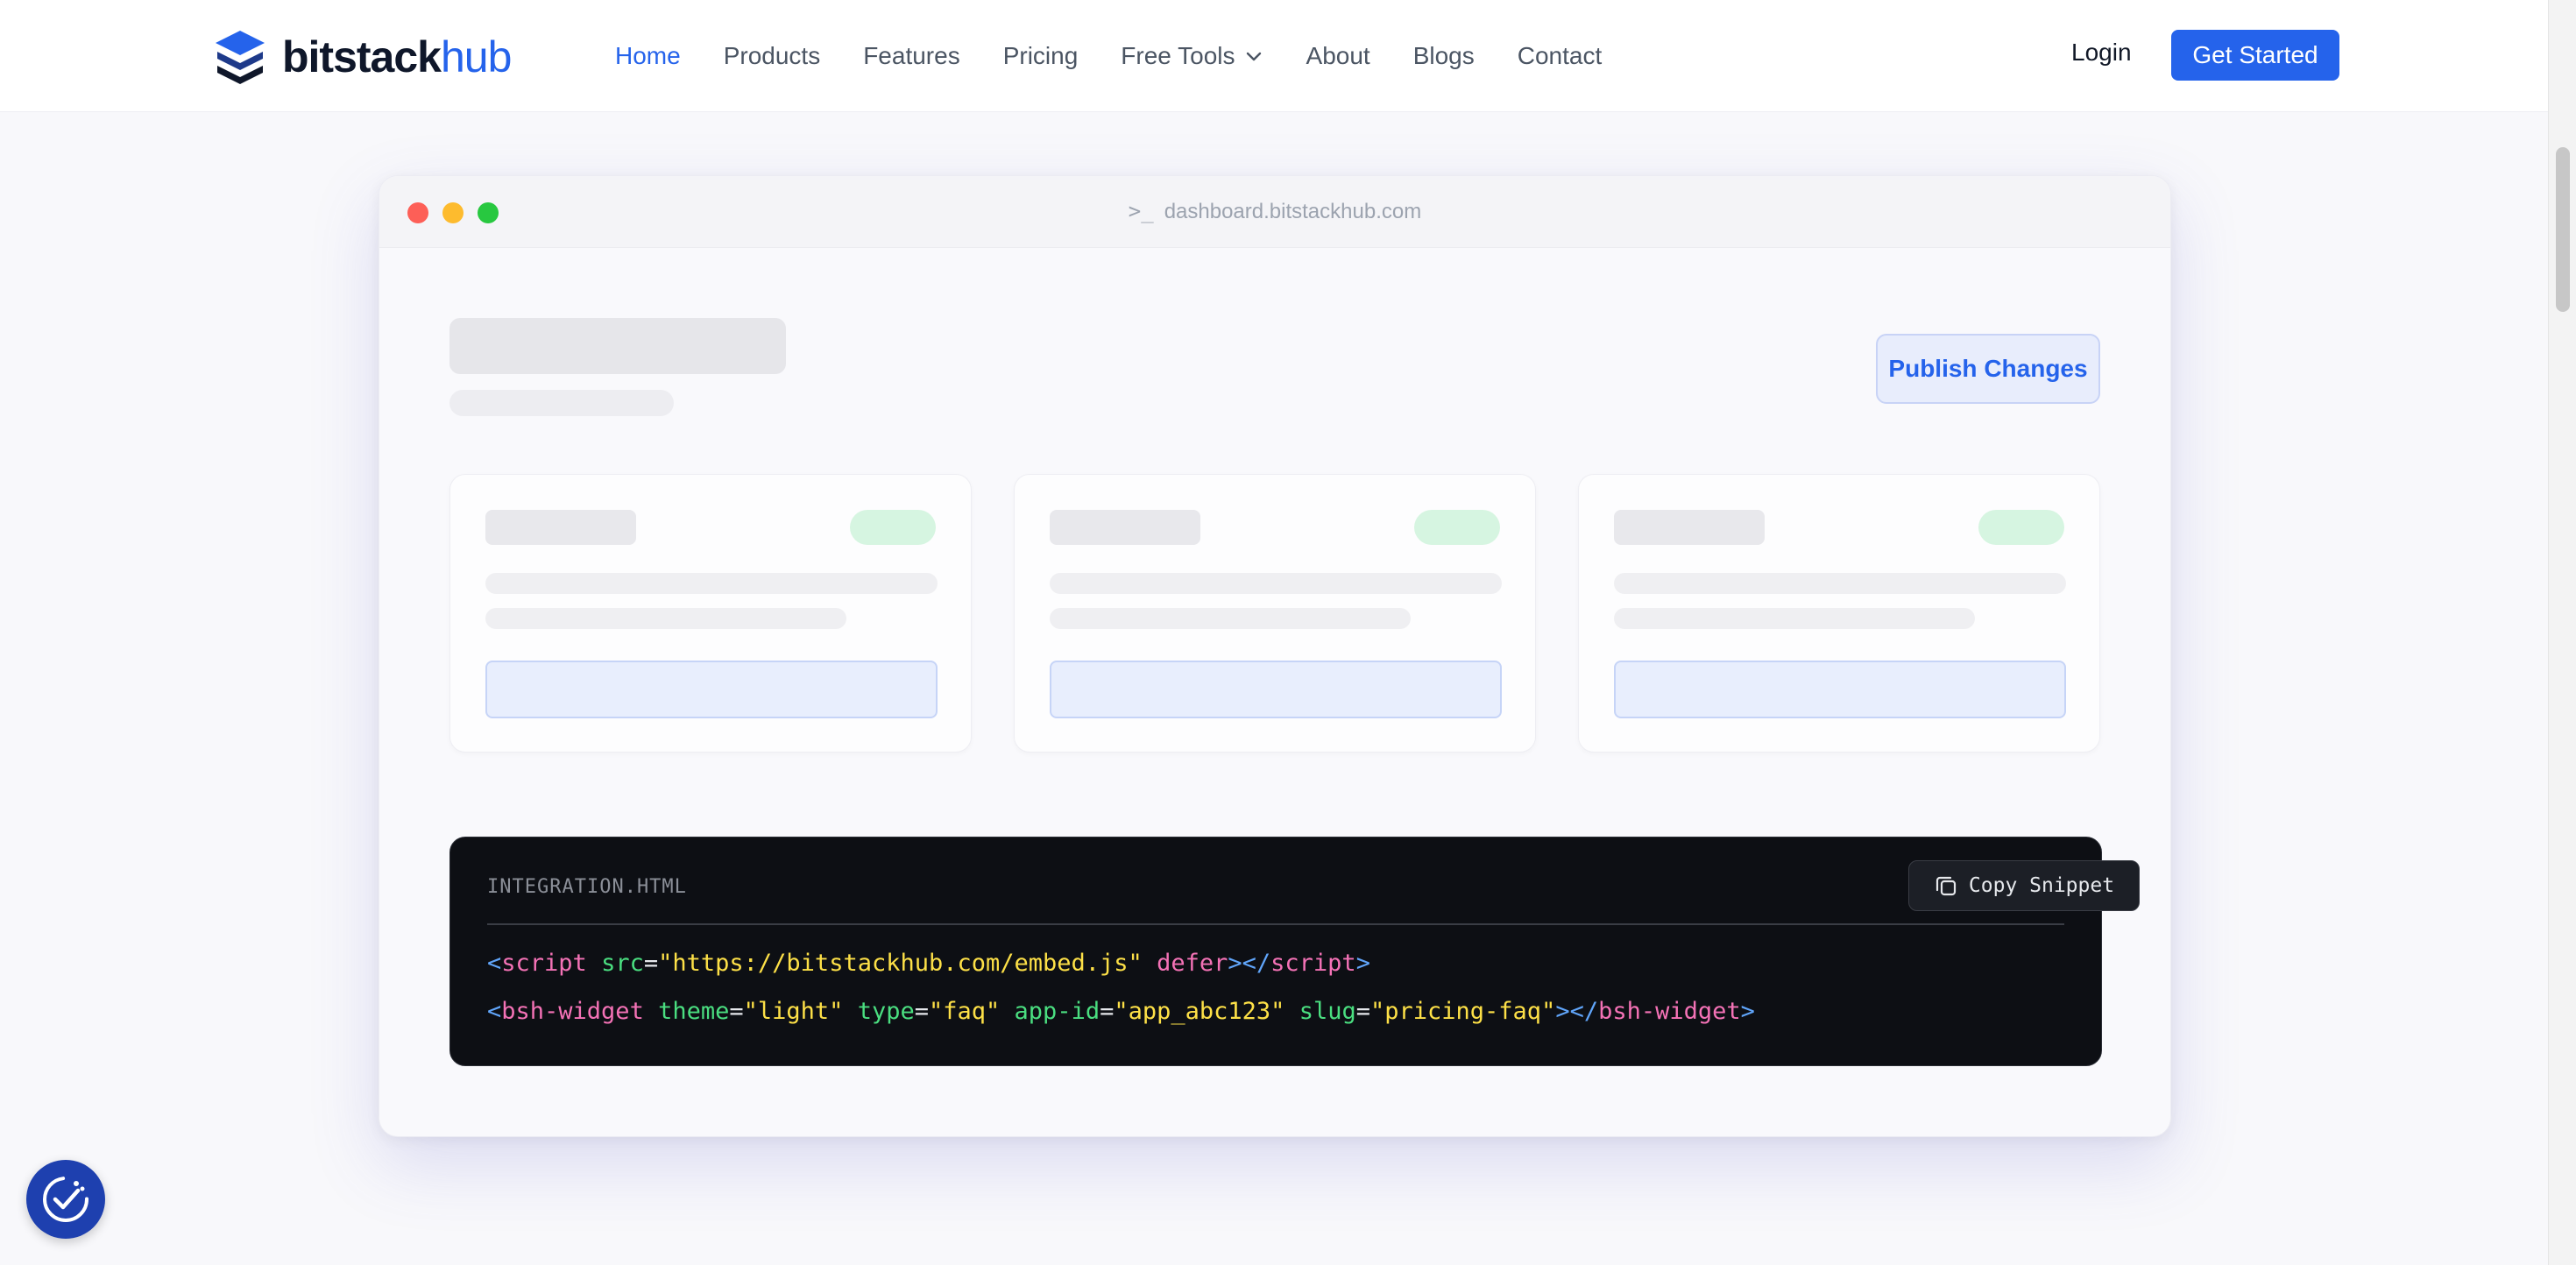 The width and height of the screenshot is (2576, 1265). What do you see at coordinates (397, 56) in the screenshot?
I see `brand-name: bitstackhub` at bounding box center [397, 56].